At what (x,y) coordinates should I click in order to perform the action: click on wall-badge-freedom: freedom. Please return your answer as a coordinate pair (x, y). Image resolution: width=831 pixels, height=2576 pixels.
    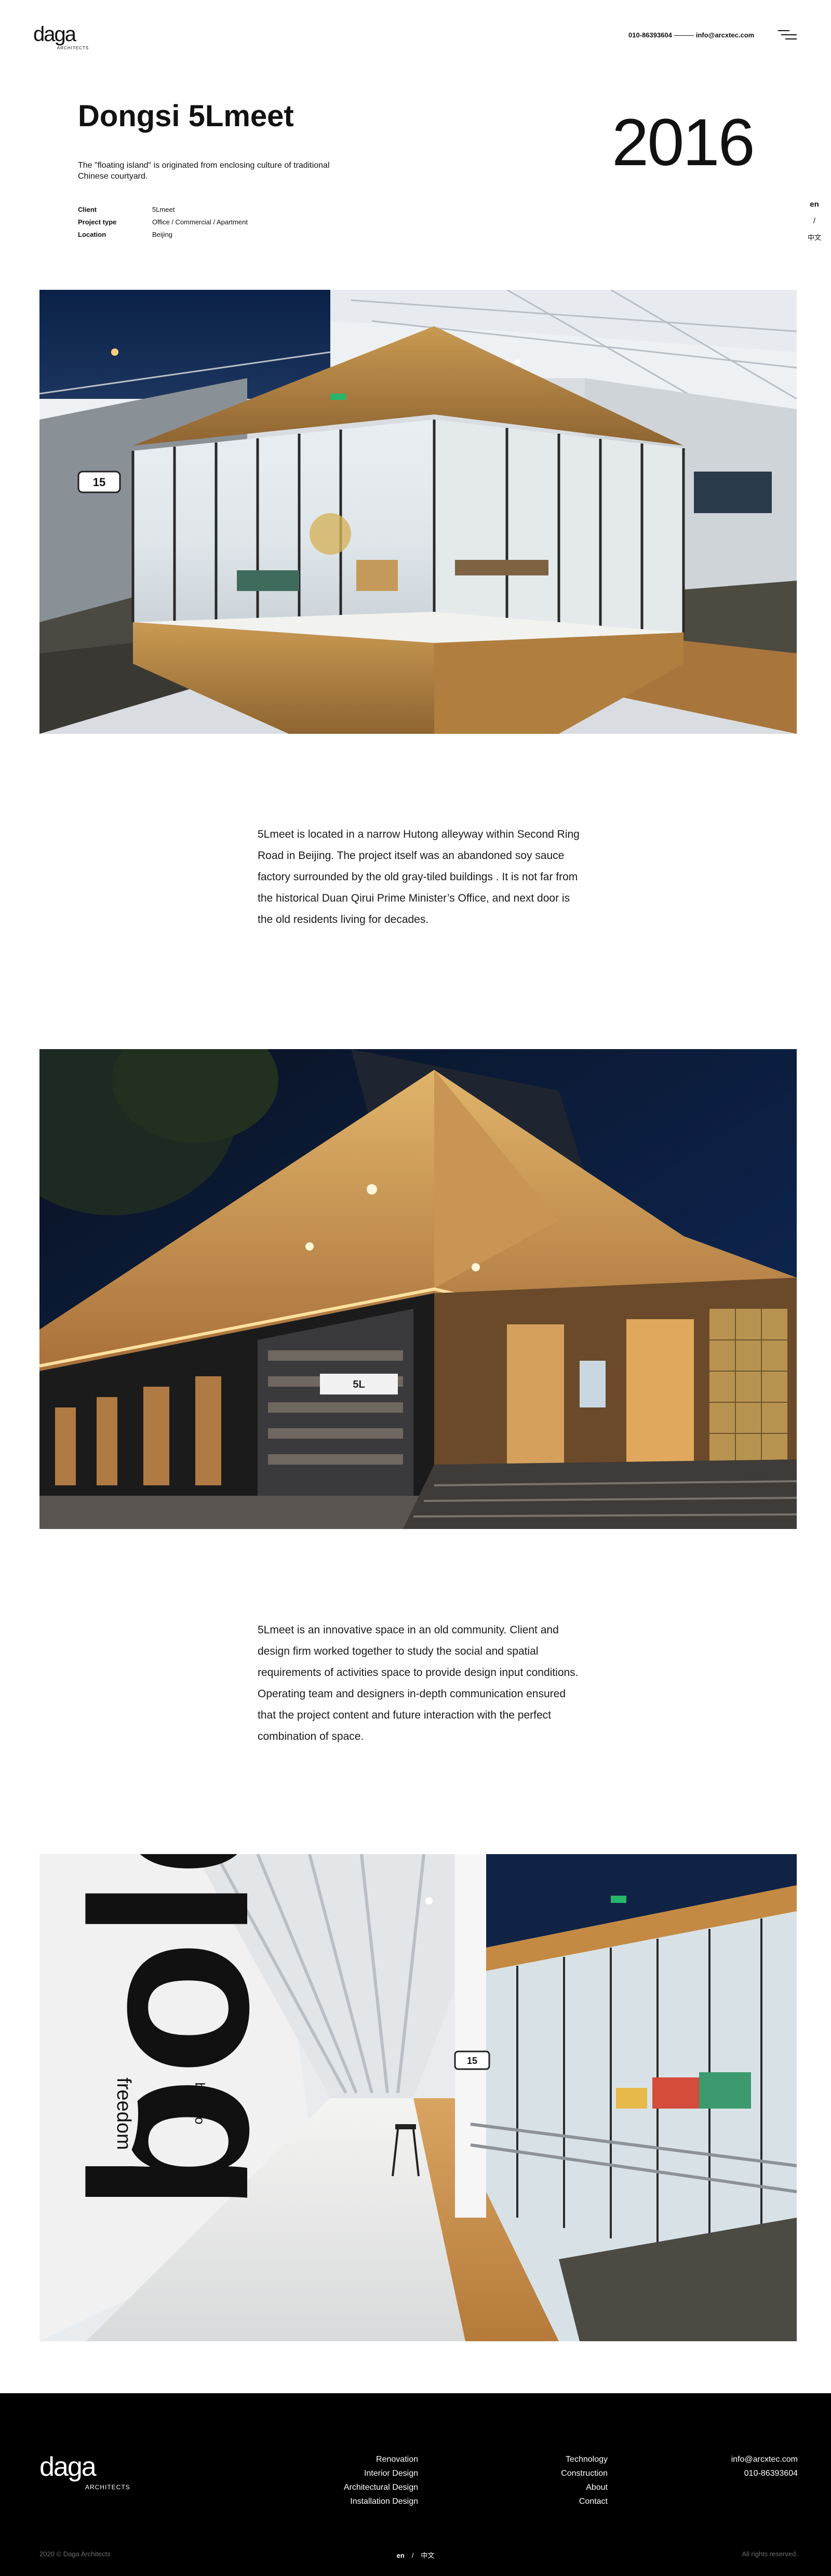
    Looking at the image, I should click on (124, 2114).